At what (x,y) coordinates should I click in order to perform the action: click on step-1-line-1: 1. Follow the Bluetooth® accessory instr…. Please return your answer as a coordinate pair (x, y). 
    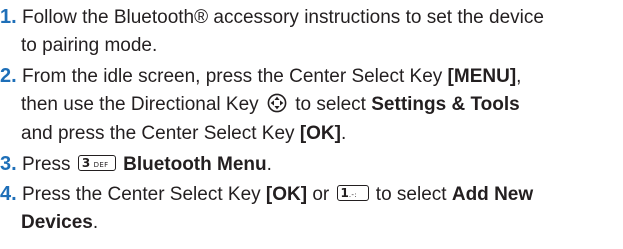
    Looking at the image, I should click on (272, 17).